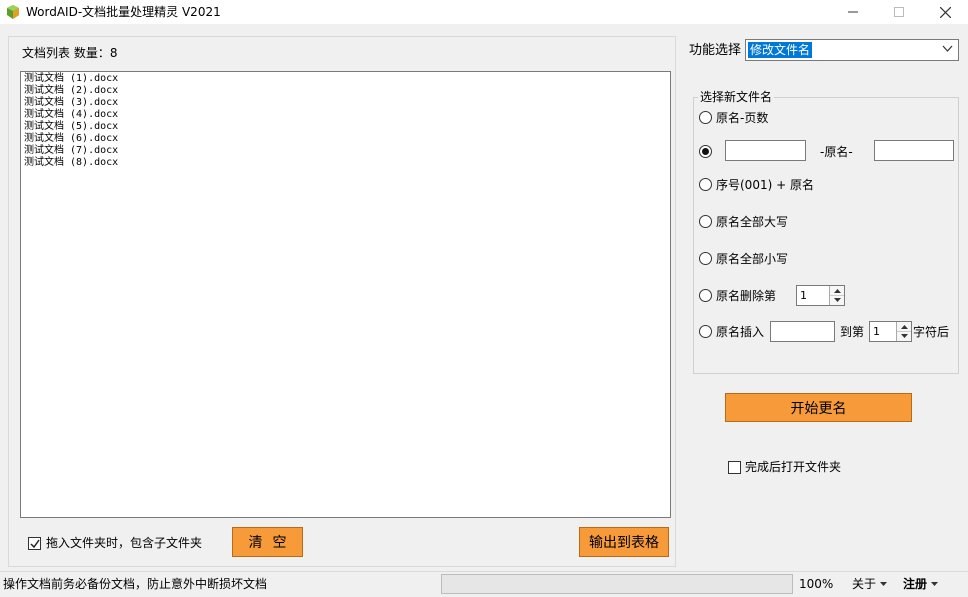 This screenshot has height=597, width=968. What do you see at coordinates (947, 48) in the screenshot?
I see `chevron-down-icon` at bounding box center [947, 48].